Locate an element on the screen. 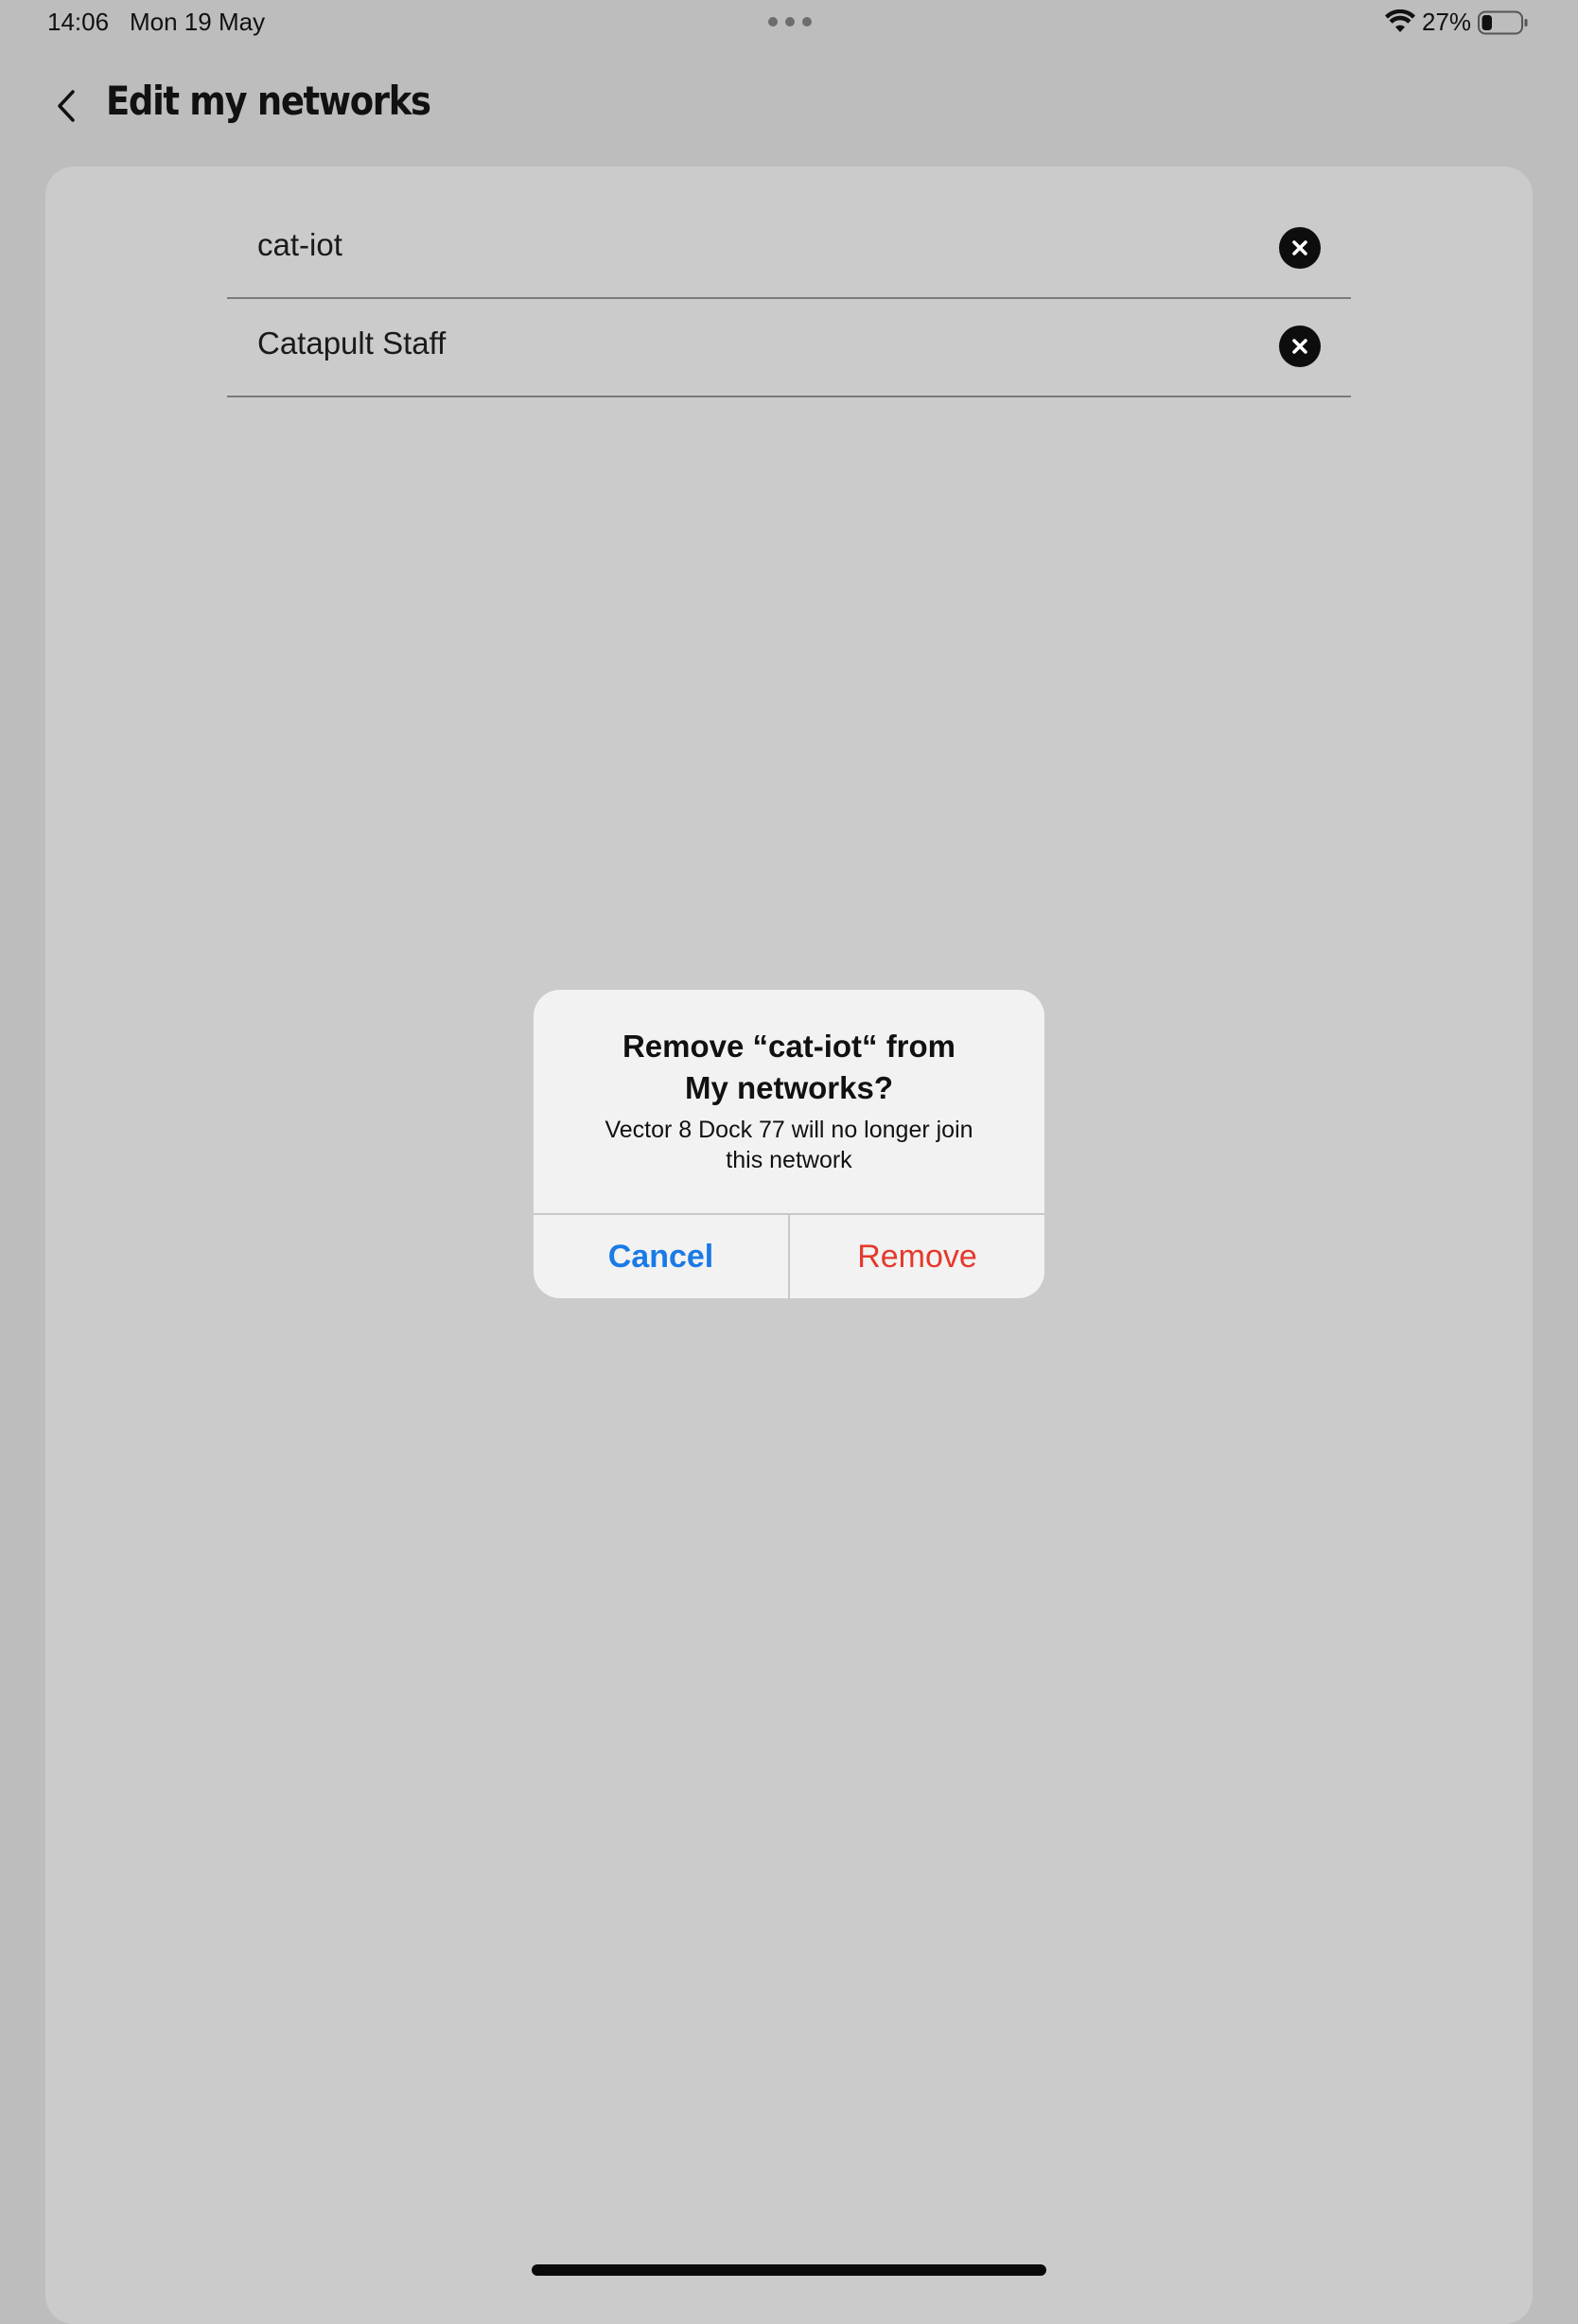 This screenshot has height=2324, width=1578. status-time: 14:06 is located at coordinates (78, 22).